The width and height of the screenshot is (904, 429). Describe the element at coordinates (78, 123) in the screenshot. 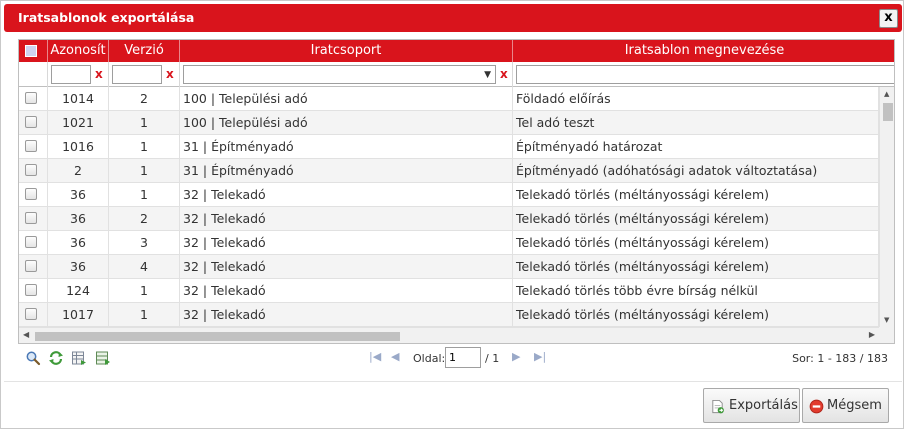

I see `cell-id: 1021` at that location.